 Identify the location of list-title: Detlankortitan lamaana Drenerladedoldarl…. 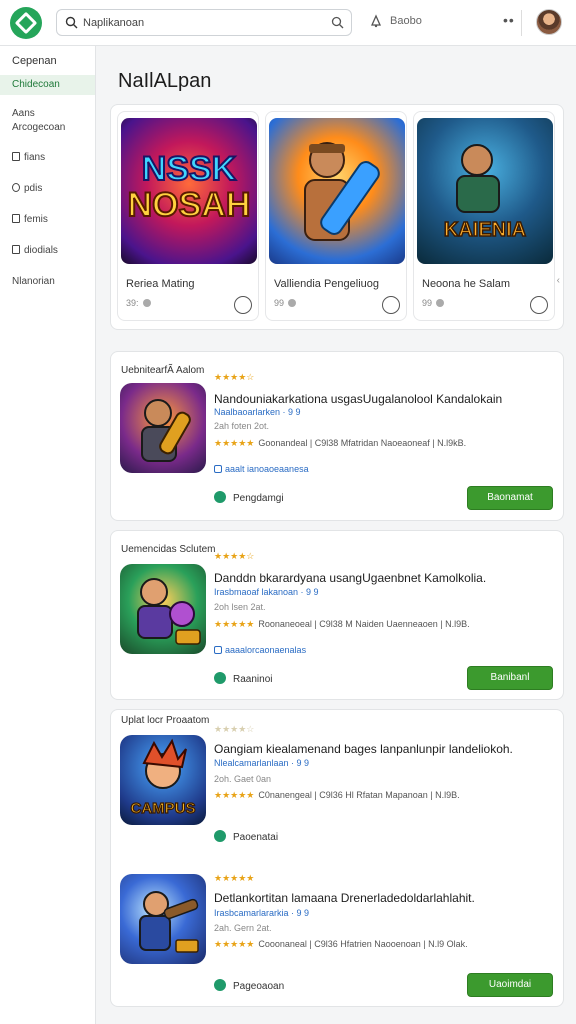
(344, 898).